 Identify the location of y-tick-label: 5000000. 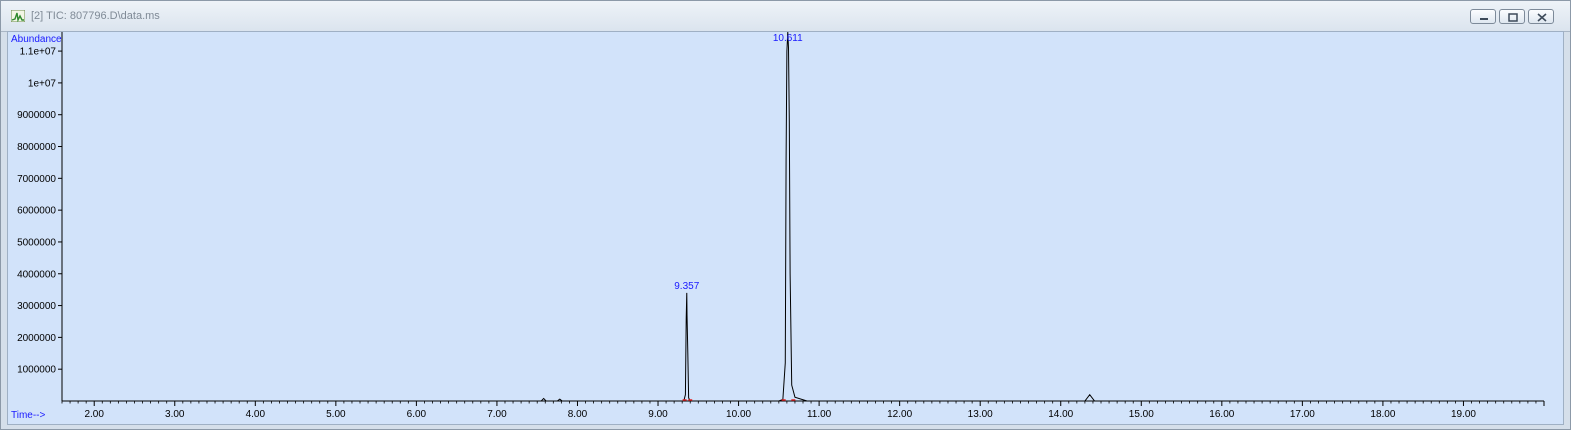
(36, 242).